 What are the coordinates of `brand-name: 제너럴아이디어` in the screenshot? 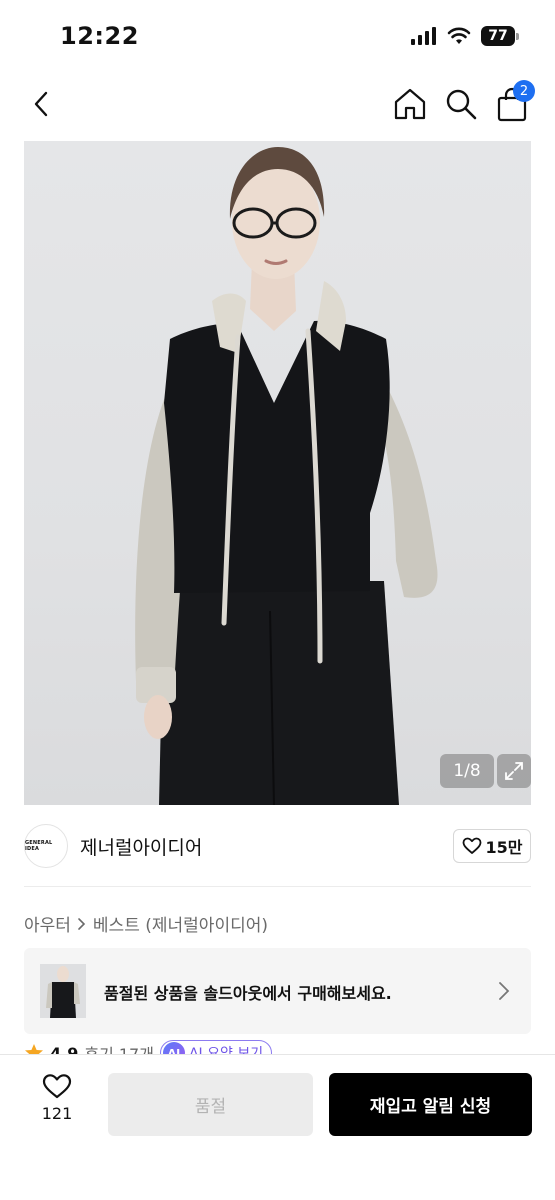 It's located at (141, 846).